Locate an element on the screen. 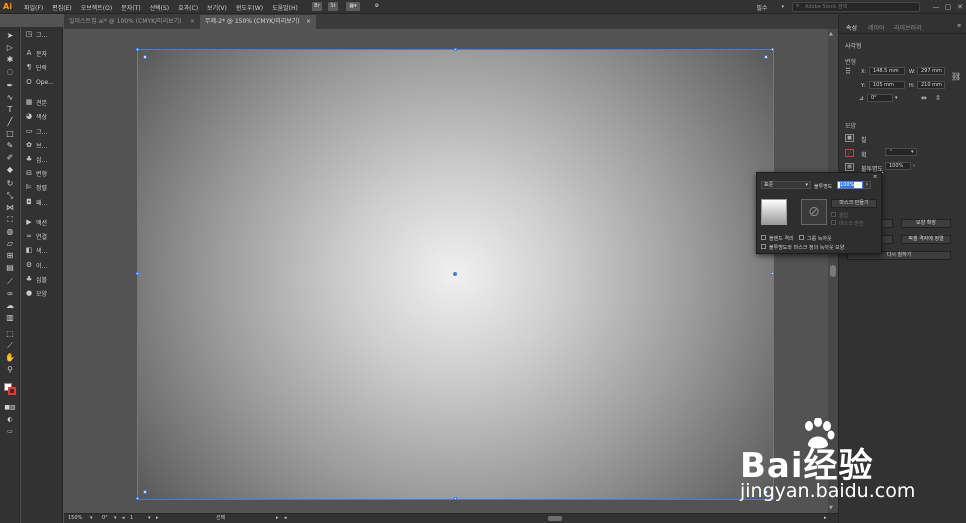  stock-search-input: Adobe Stock 검색 is located at coordinates (856, 7).